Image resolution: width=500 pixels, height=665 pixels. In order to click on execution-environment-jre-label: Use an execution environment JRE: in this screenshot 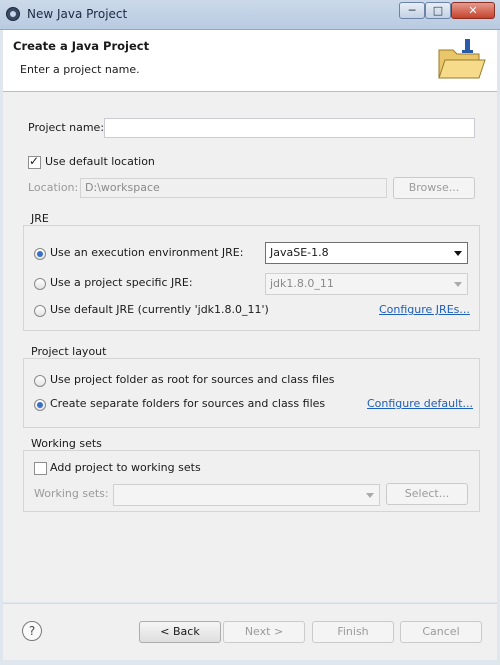, I will do `click(147, 252)`.